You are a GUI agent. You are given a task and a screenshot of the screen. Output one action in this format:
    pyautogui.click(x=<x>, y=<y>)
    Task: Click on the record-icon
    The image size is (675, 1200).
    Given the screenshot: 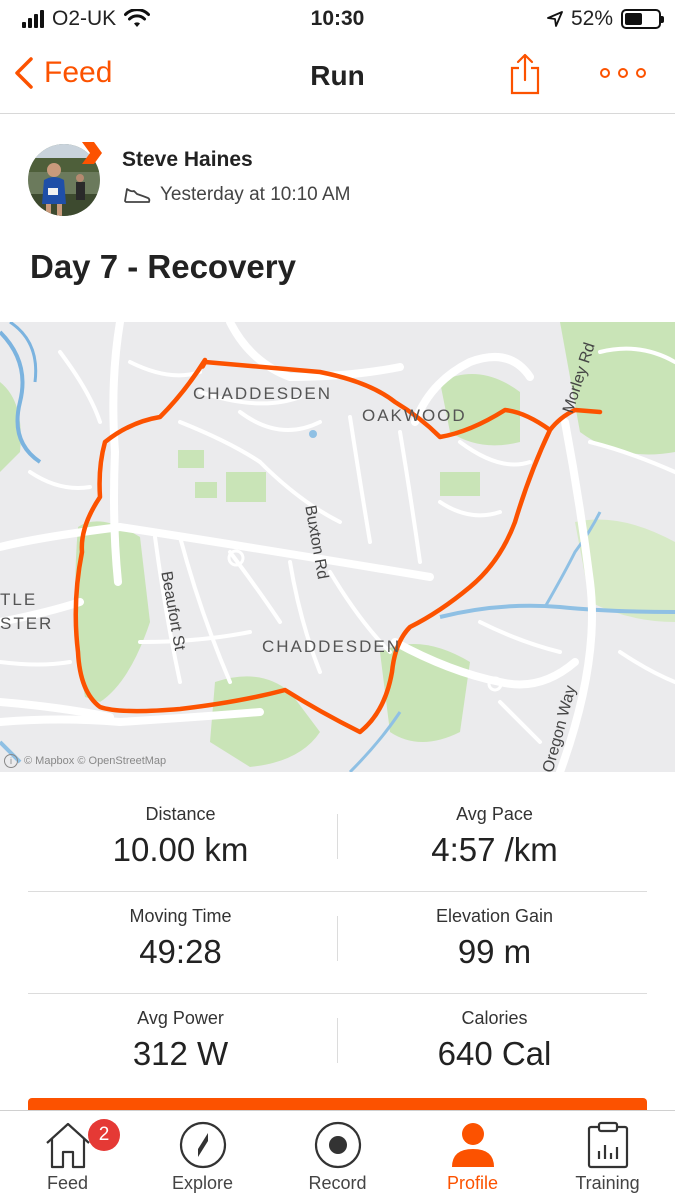 What is the action you would take?
    pyautogui.click(x=337, y=1145)
    